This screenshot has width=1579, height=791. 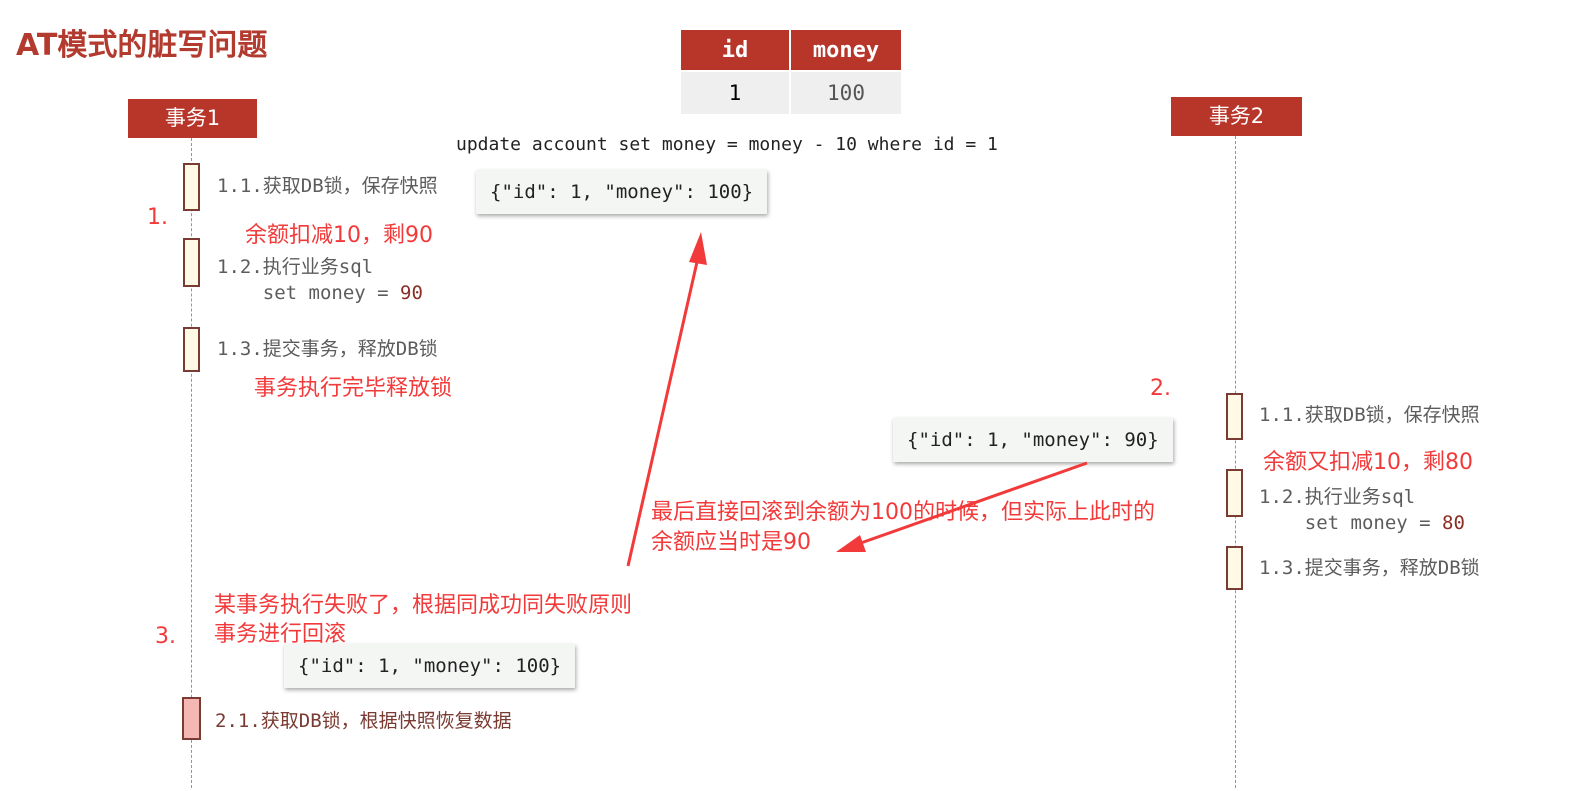 What do you see at coordinates (666, 399) in the screenshot?
I see `arrow-rollback-to-snapshot` at bounding box center [666, 399].